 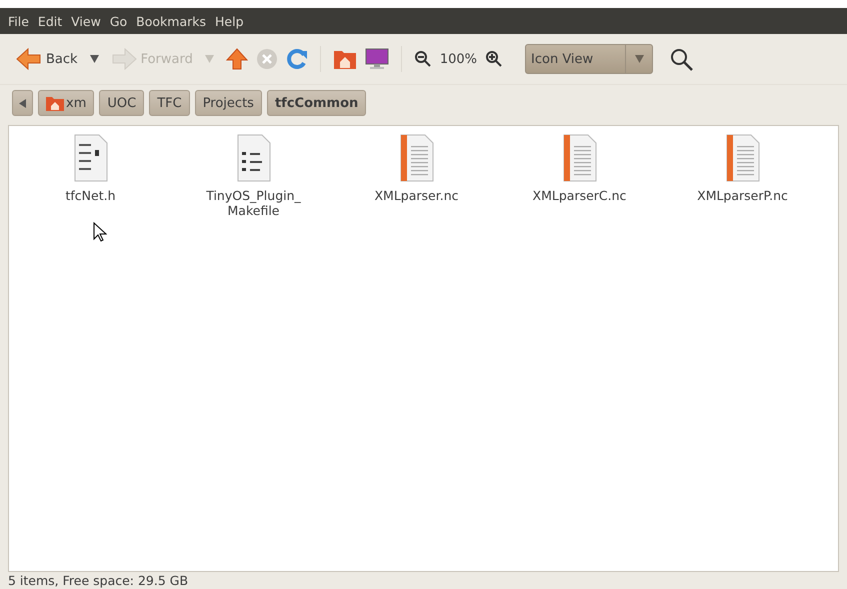 I want to click on file-name: XMLparser.nc, so click(x=416, y=195).